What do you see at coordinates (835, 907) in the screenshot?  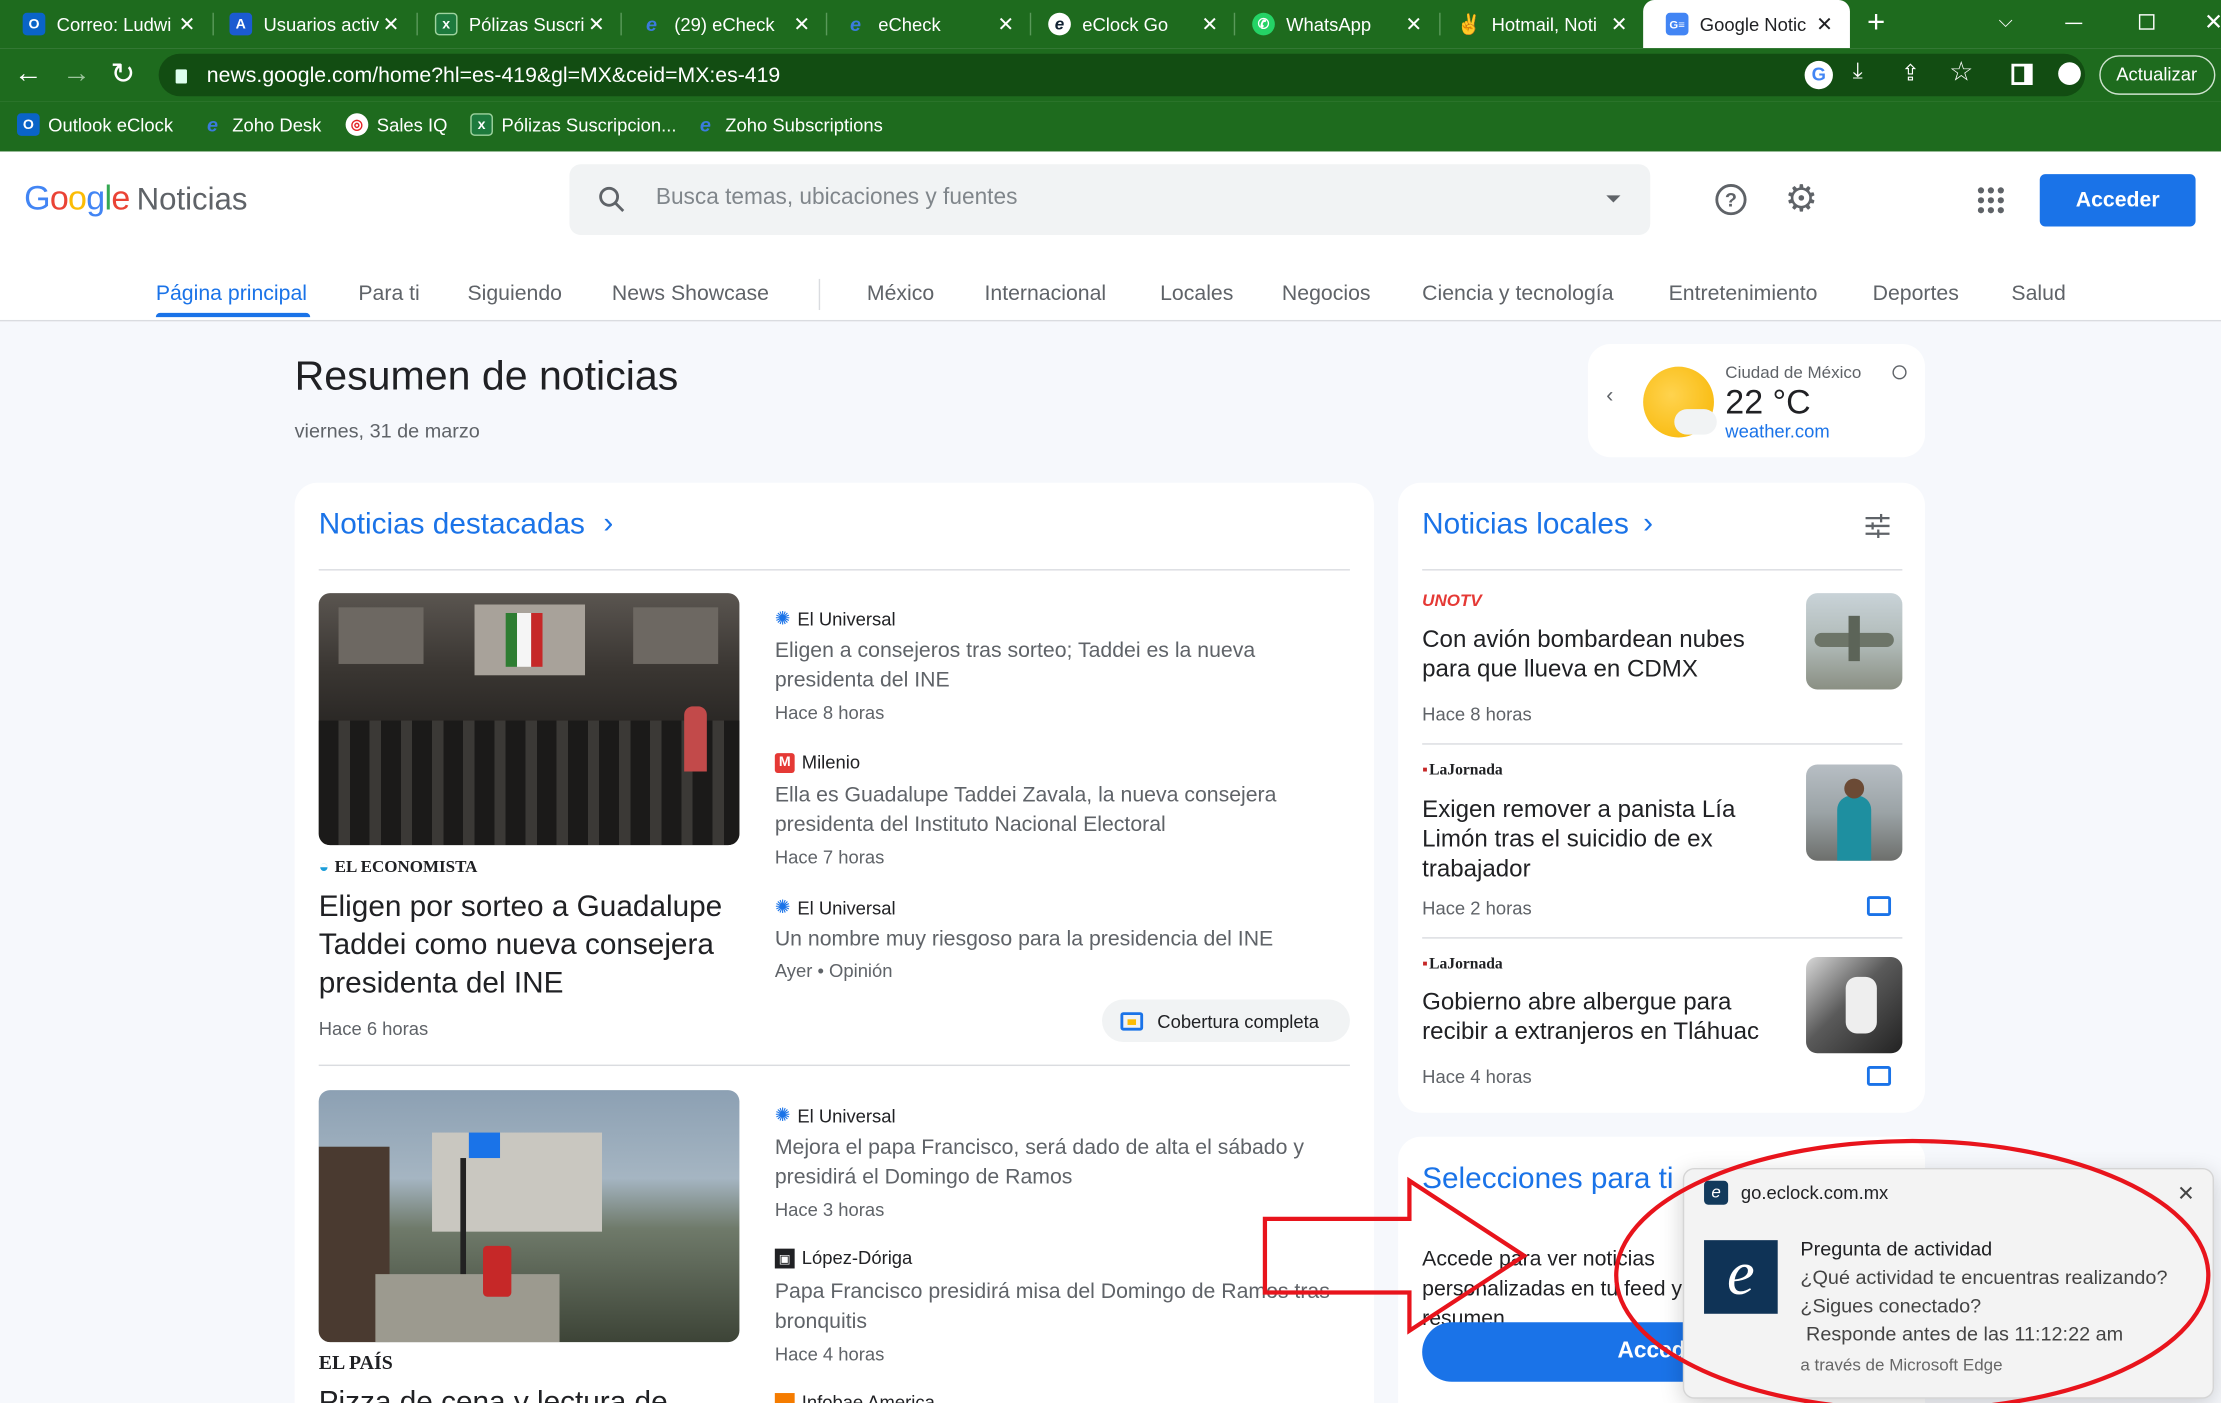 I see `related3-source: ✺ El Universal` at bounding box center [835, 907].